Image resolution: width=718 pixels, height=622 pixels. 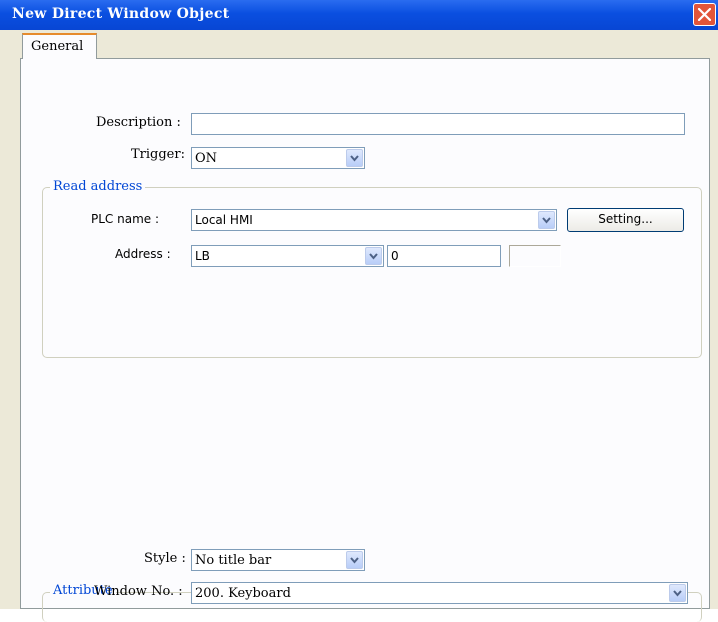 I want to click on address-type-dropdown-button, so click(x=373, y=256).